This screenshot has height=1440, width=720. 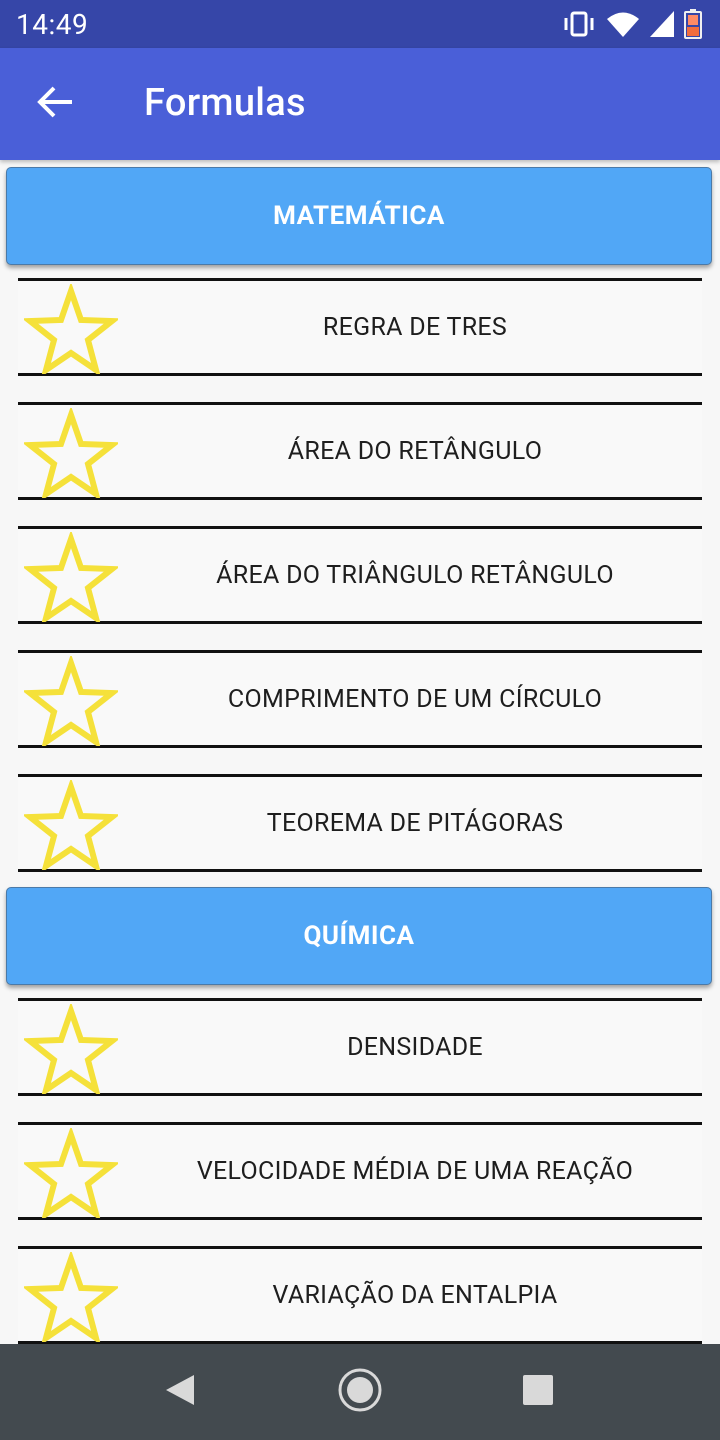 I want to click on list-item: ÁREA DO TRIÂNGULO RETÂNGULO, so click(x=360, y=576).